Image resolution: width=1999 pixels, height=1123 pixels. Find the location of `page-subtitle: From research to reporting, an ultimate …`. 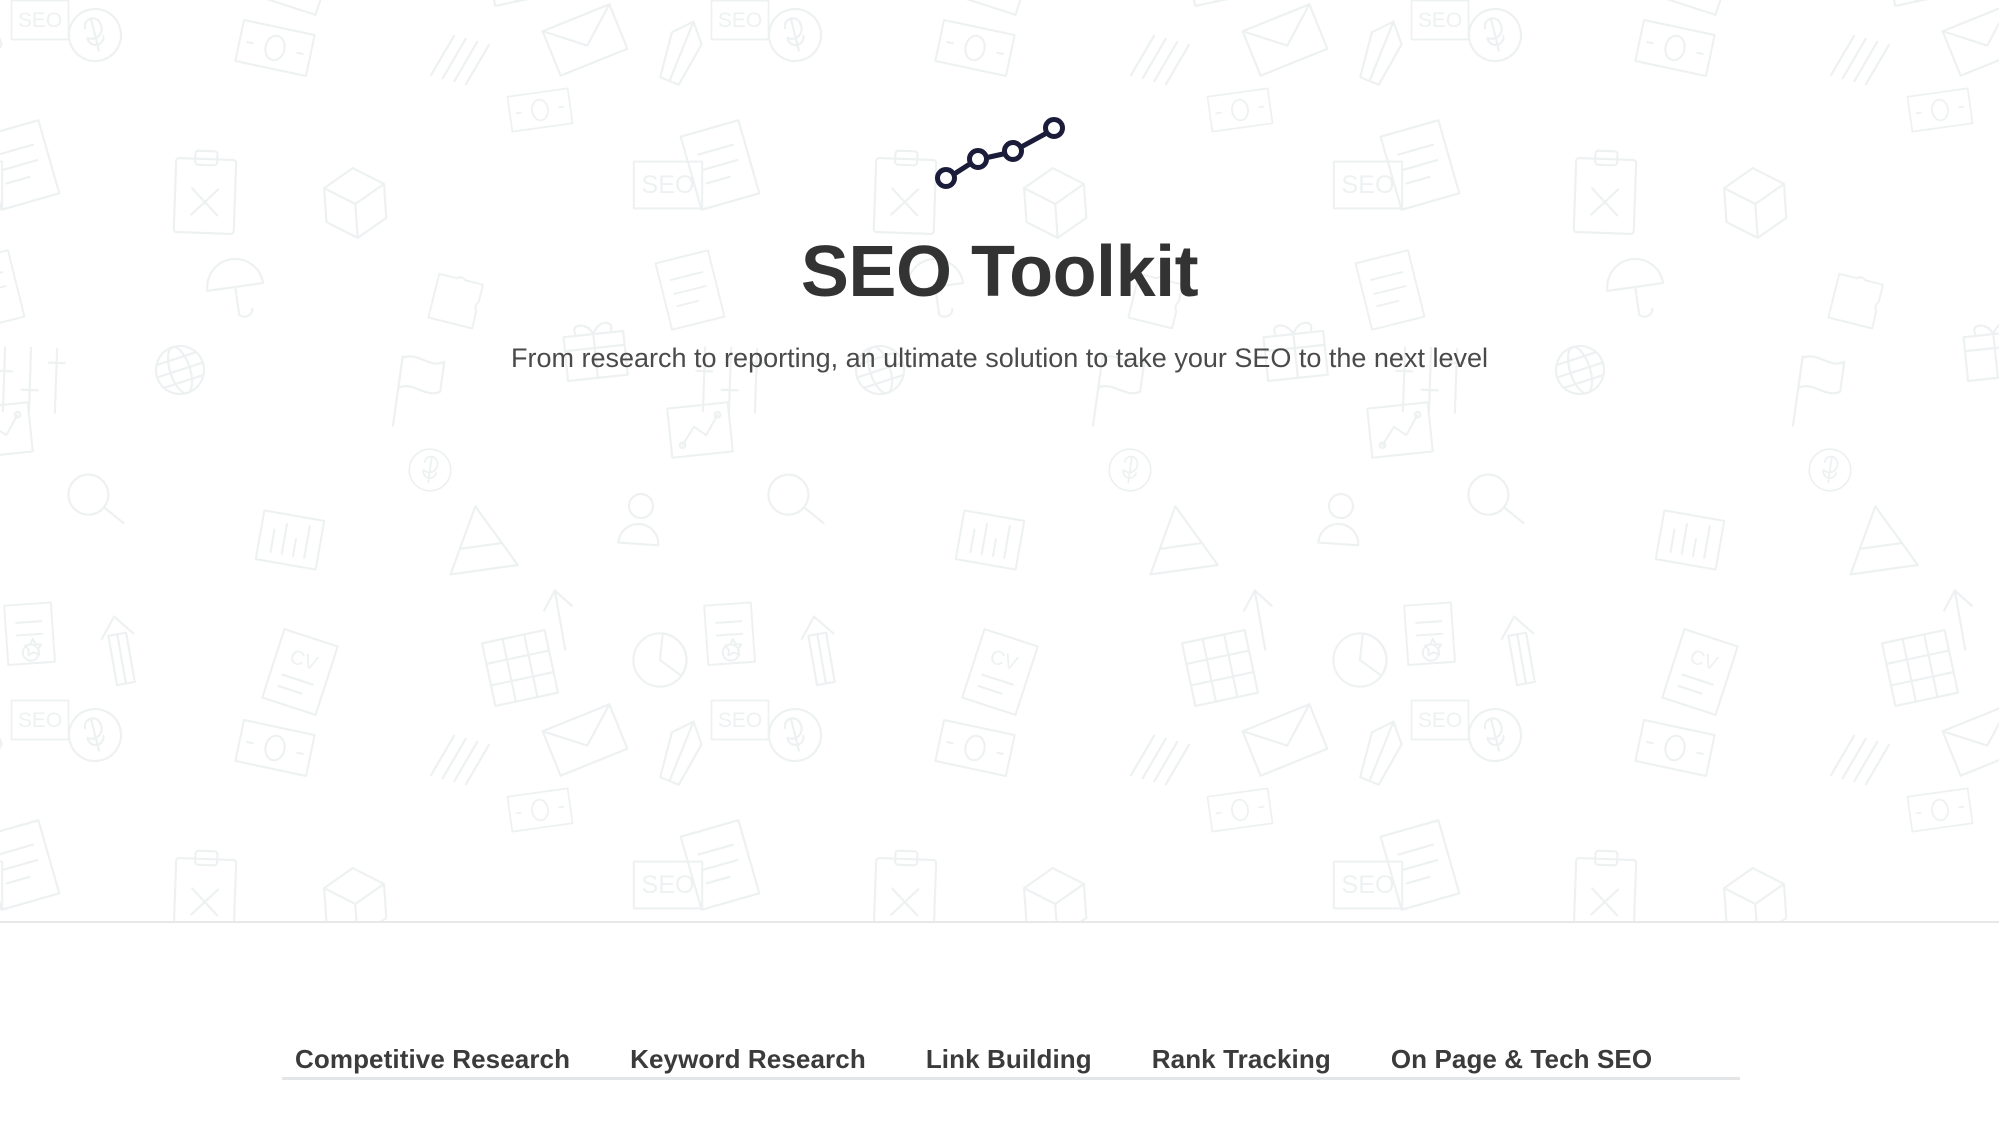

page-subtitle: From research to reporting, an ultimate … is located at coordinates (999, 357).